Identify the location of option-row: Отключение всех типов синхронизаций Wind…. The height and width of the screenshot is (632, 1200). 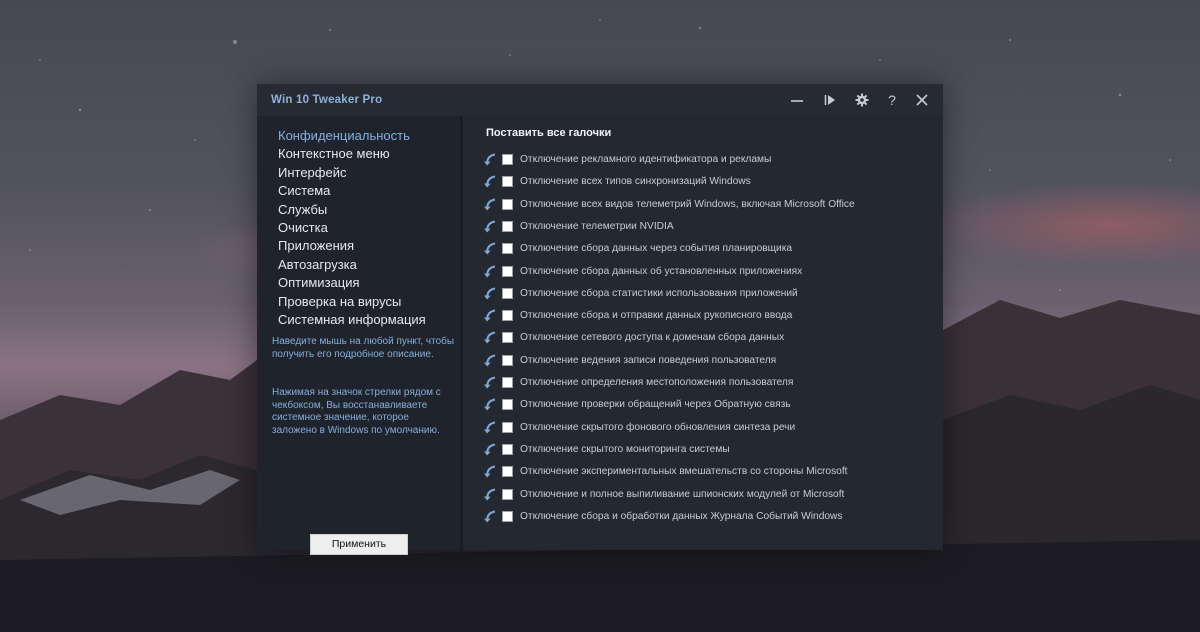
(708, 182).